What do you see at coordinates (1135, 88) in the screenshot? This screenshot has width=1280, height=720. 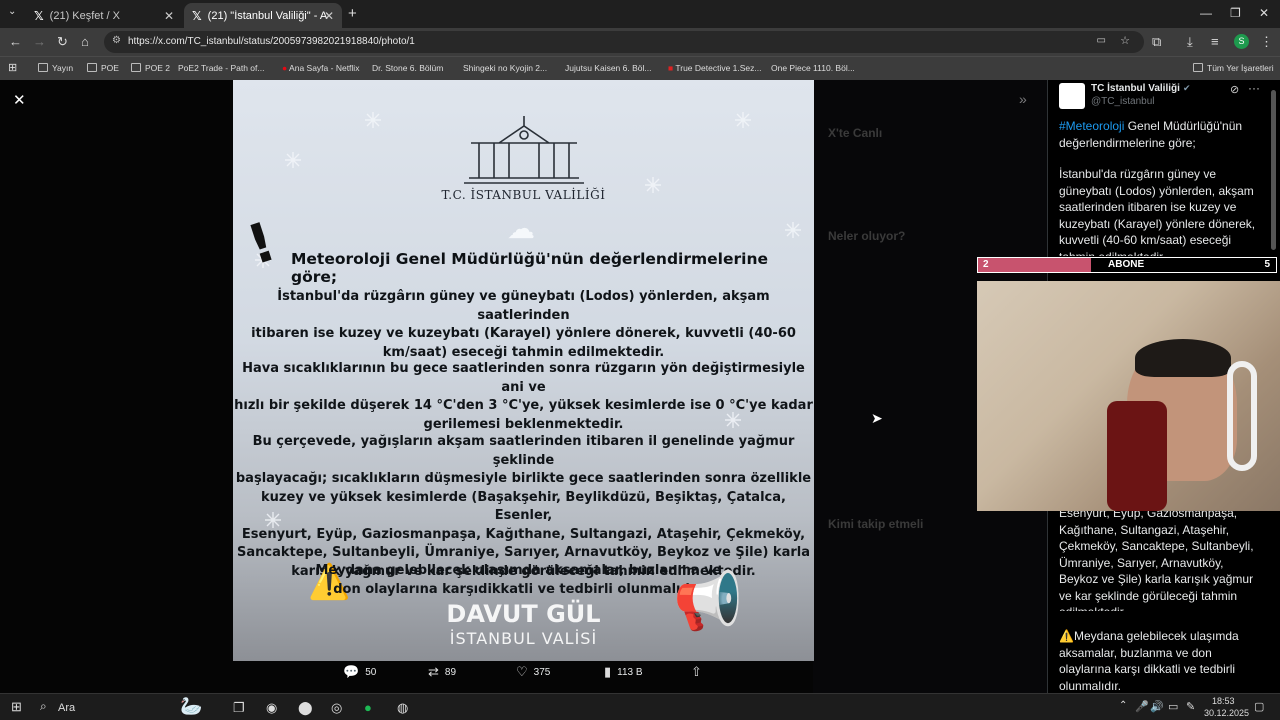 I see `author-name: TC İstanbul Valiliği` at bounding box center [1135, 88].